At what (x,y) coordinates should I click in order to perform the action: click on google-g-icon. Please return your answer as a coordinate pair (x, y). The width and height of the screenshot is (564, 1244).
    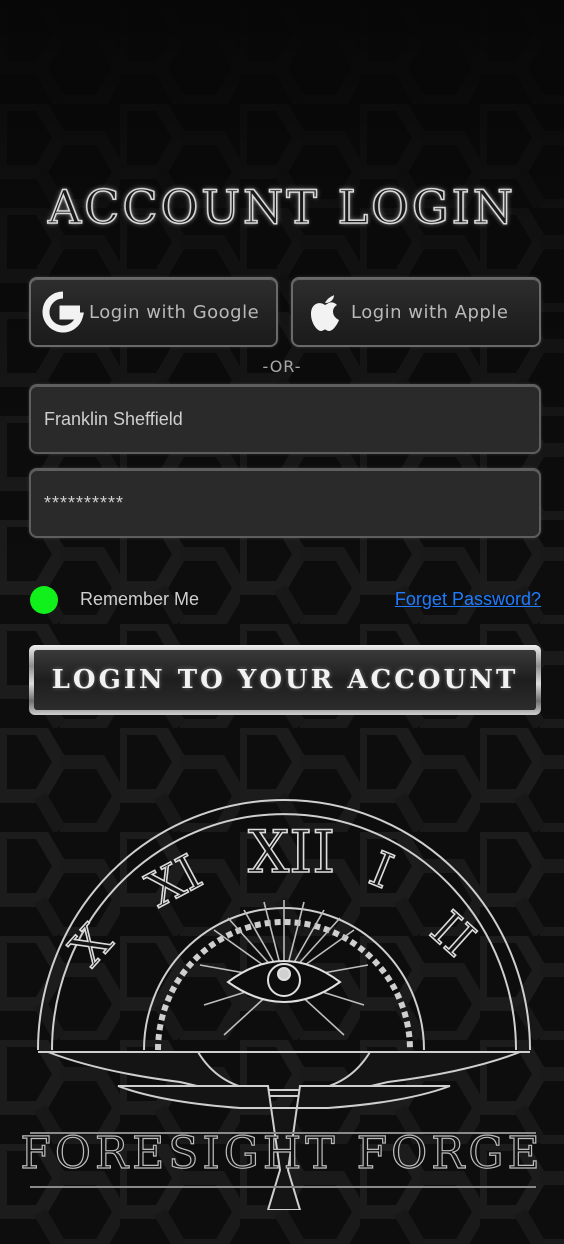
    Looking at the image, I should click on (63, 312).